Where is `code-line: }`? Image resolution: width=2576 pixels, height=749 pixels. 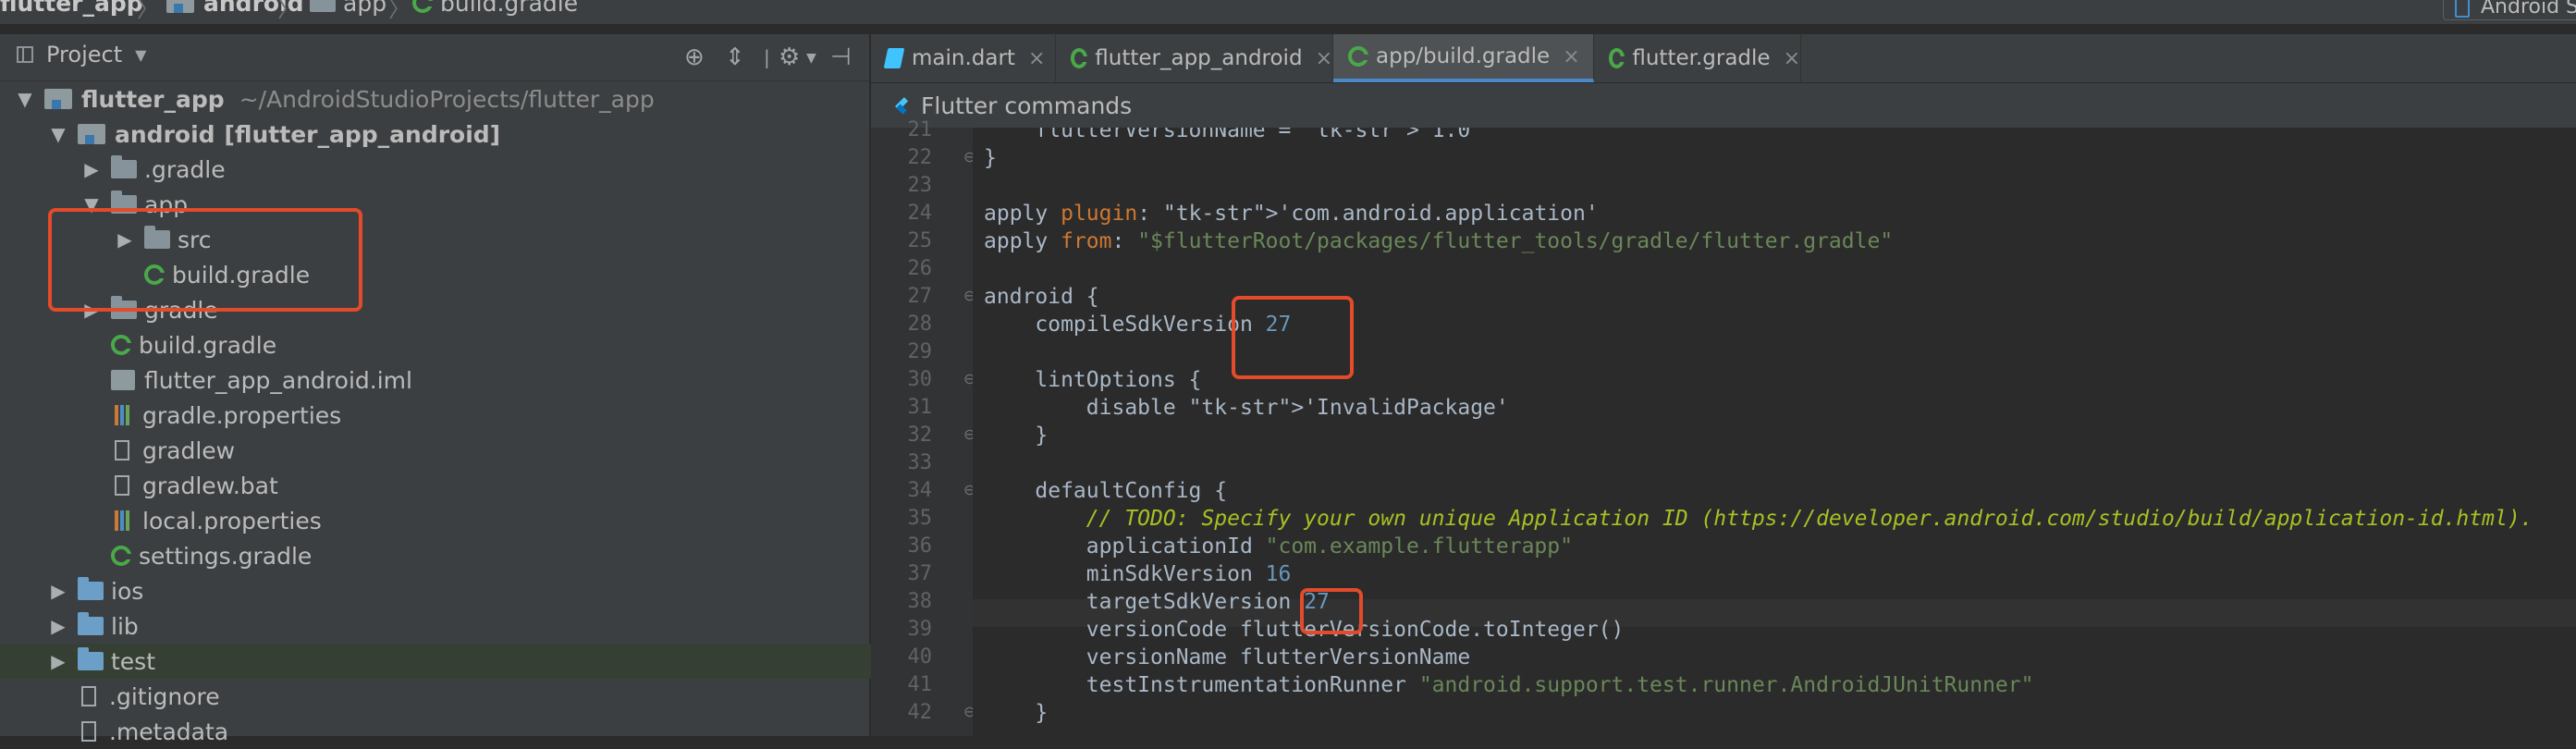
code-line: } is located at coordinates (991, 158).